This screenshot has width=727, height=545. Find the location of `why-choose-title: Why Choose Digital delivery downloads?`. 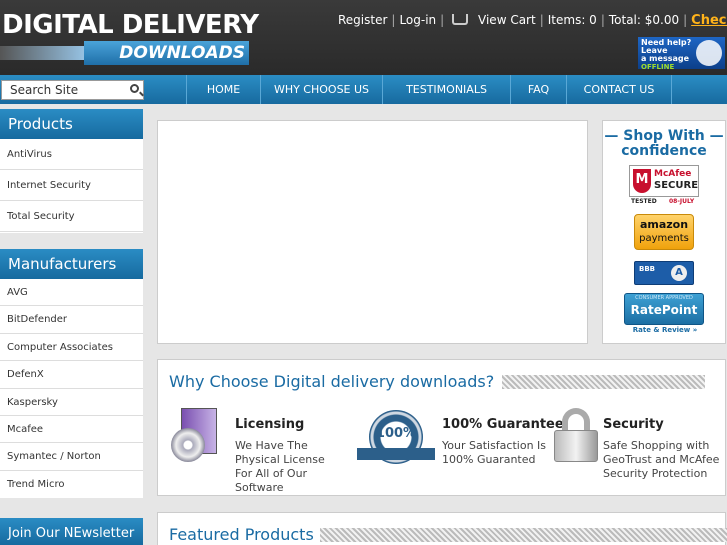

why-choose-title: Why Choose Digital delivery downloads? is located at coordinates (332, 381).